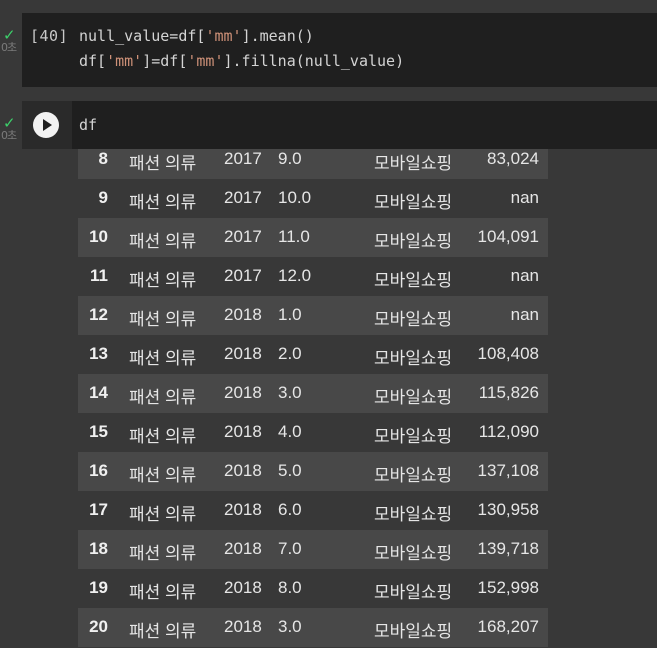  What do you see at coordinates (290, 431) in the screenshot?
I see `month-cell: 4.0` at bounding box center [290, 431].